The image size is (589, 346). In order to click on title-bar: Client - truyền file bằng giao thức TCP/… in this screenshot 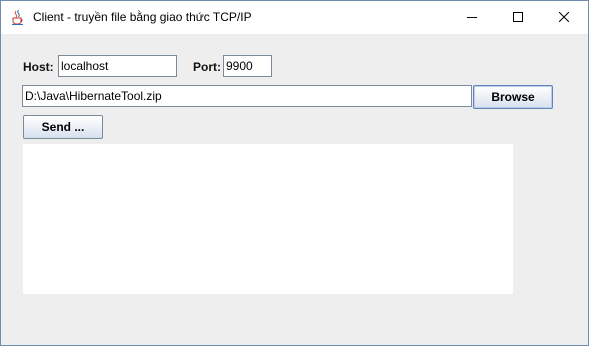, I will do `click(294, 17)`.